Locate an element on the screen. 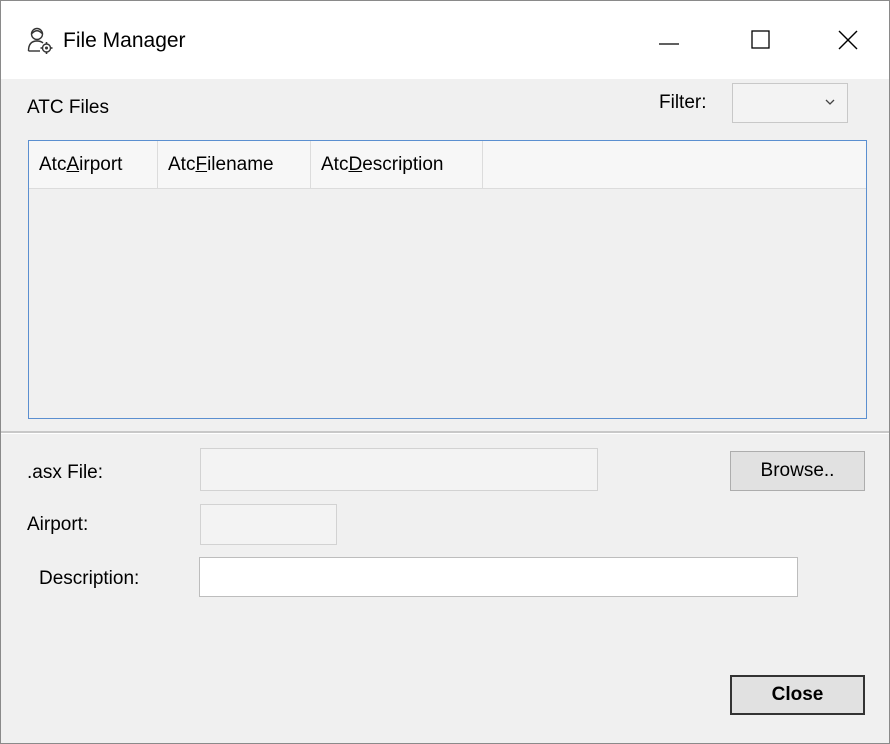  minimize-button is located at coordinates (669, 40).